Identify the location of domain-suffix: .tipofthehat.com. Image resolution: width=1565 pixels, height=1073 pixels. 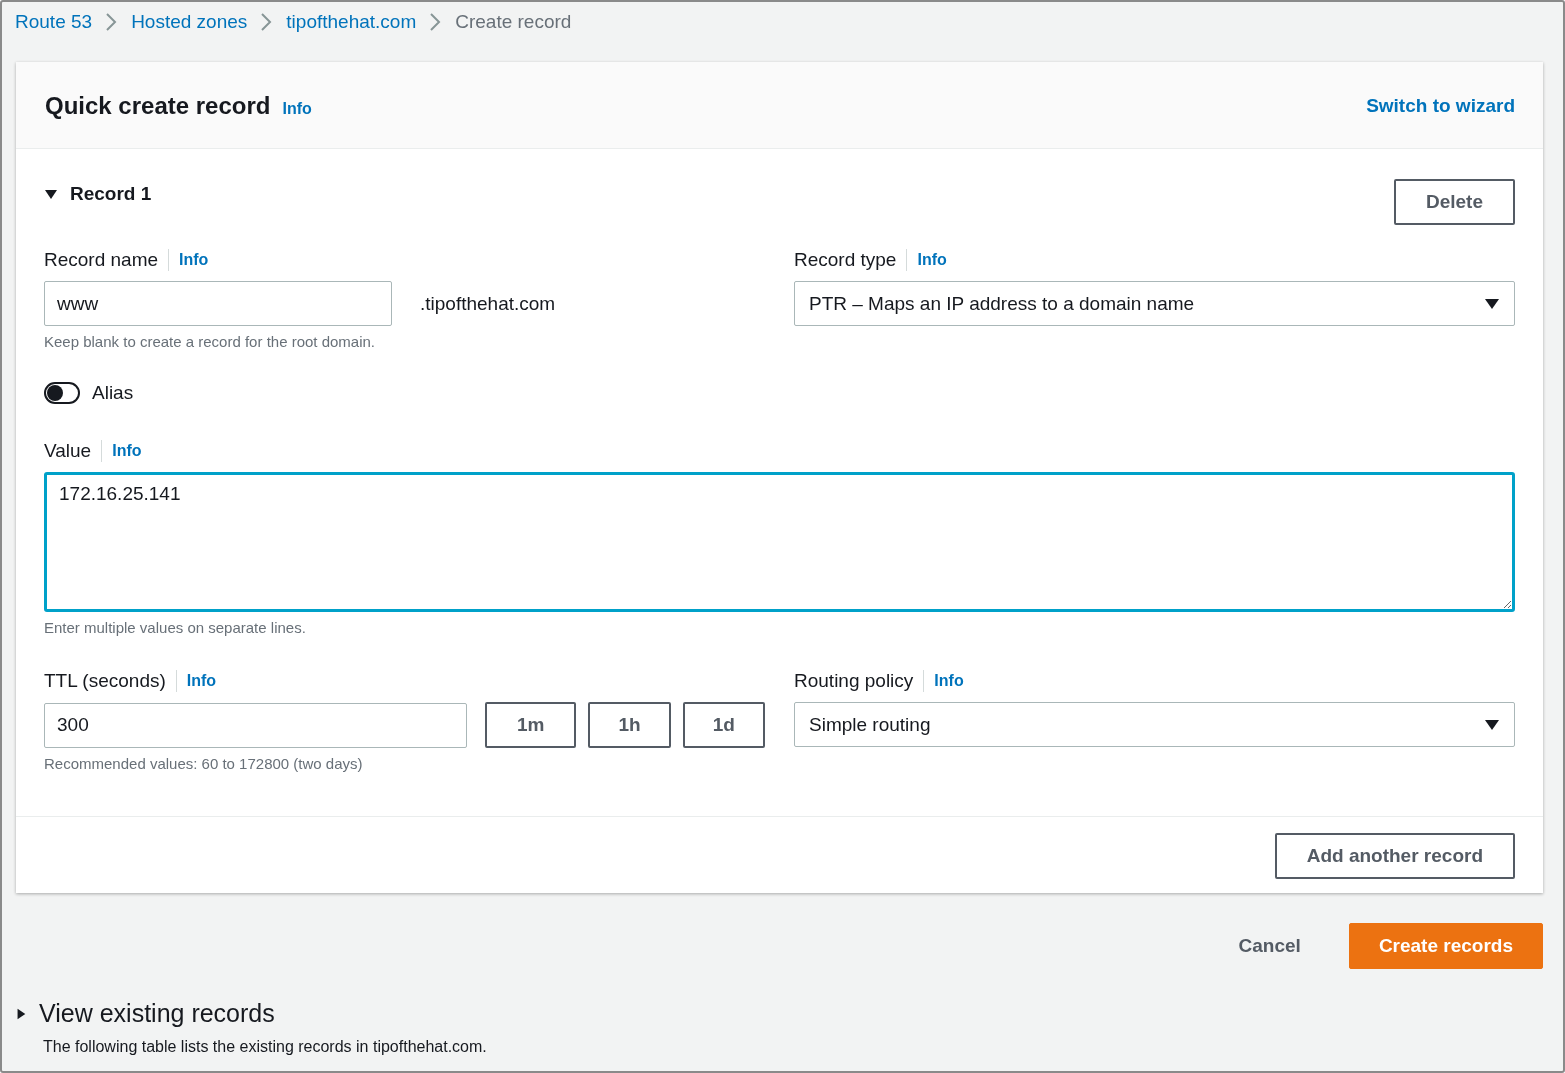
(488, 303).